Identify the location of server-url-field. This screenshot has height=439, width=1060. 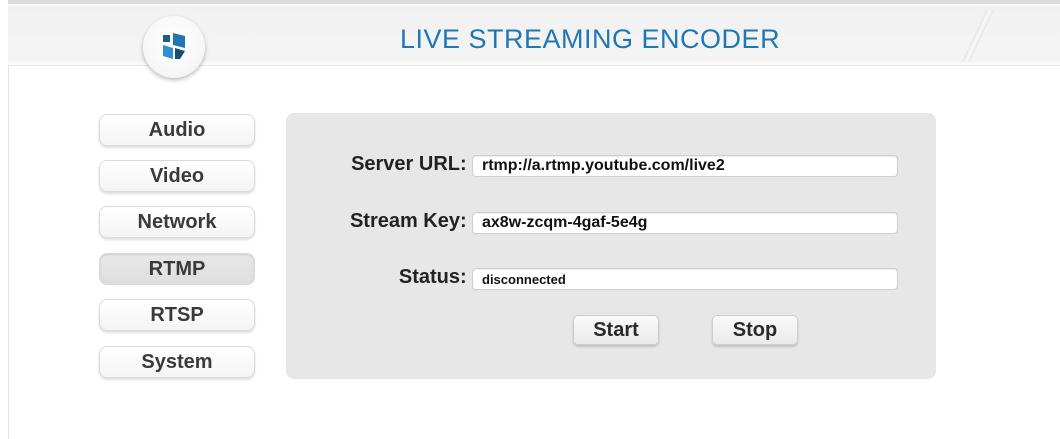
(685, 166).